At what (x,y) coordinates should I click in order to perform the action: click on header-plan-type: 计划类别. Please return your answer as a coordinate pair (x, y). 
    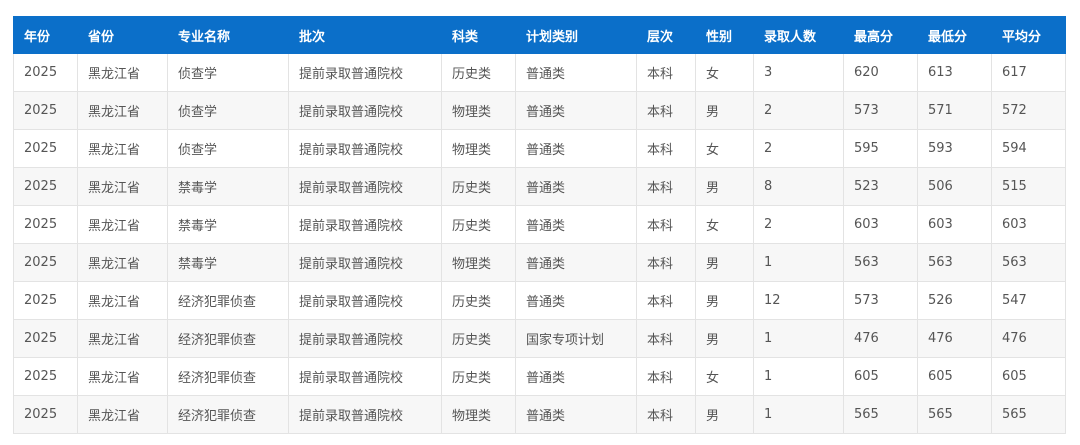
    Looking at the image, I should click on (576, 35).